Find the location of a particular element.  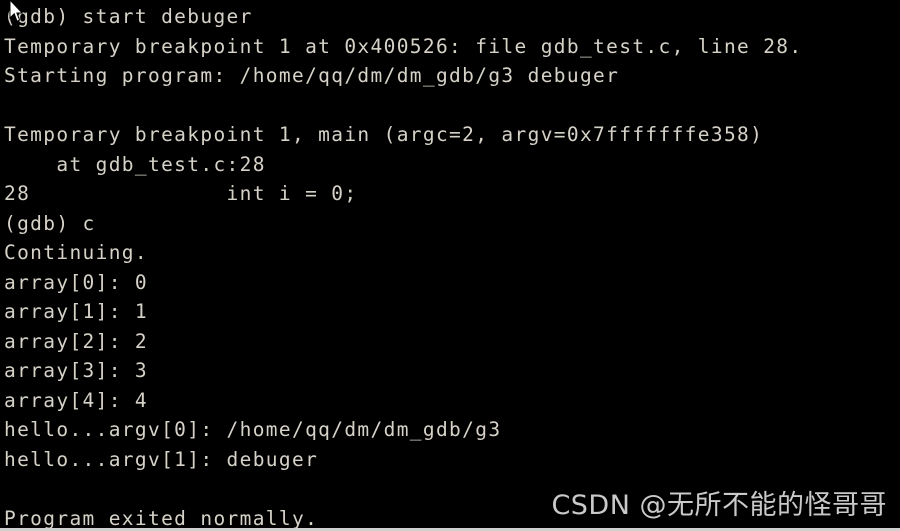

terminal-line: 28 int i = 0; is located at coordinates (181, 193).